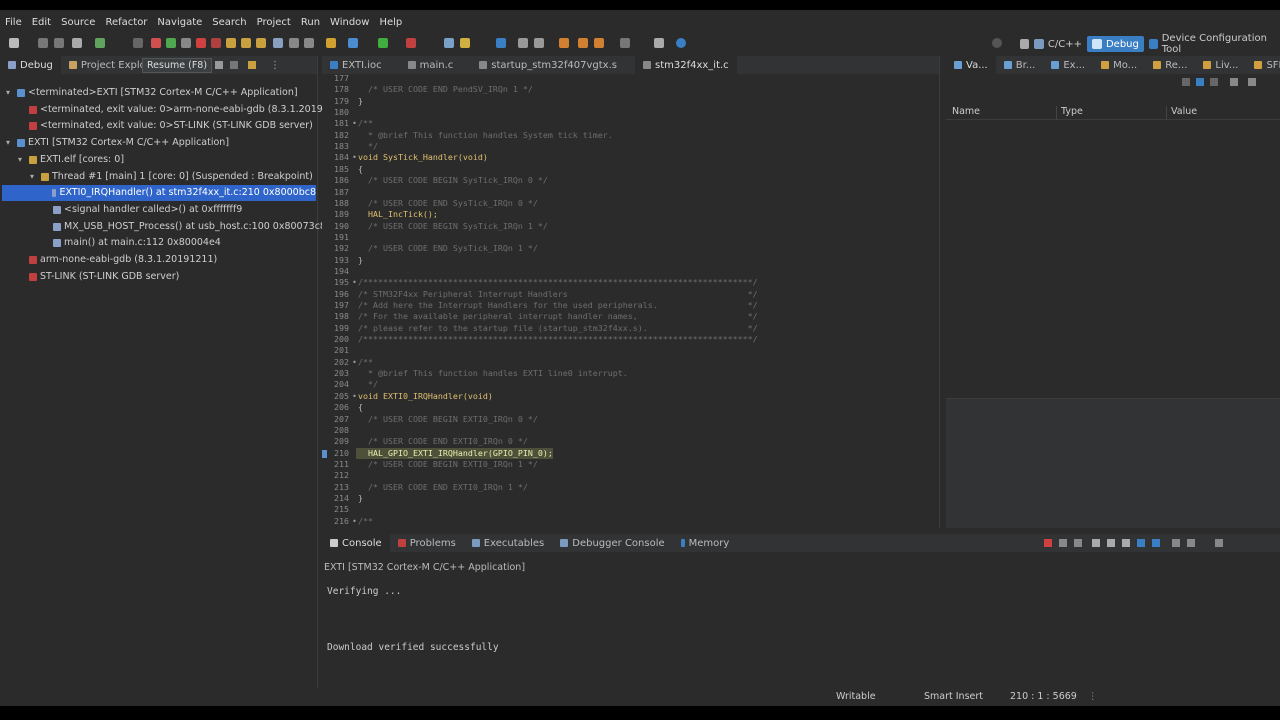 The image size is (1280, 720). Describe the element at coordinates (186, 43) in the screenshot. I see `suspend-icon` at that location.